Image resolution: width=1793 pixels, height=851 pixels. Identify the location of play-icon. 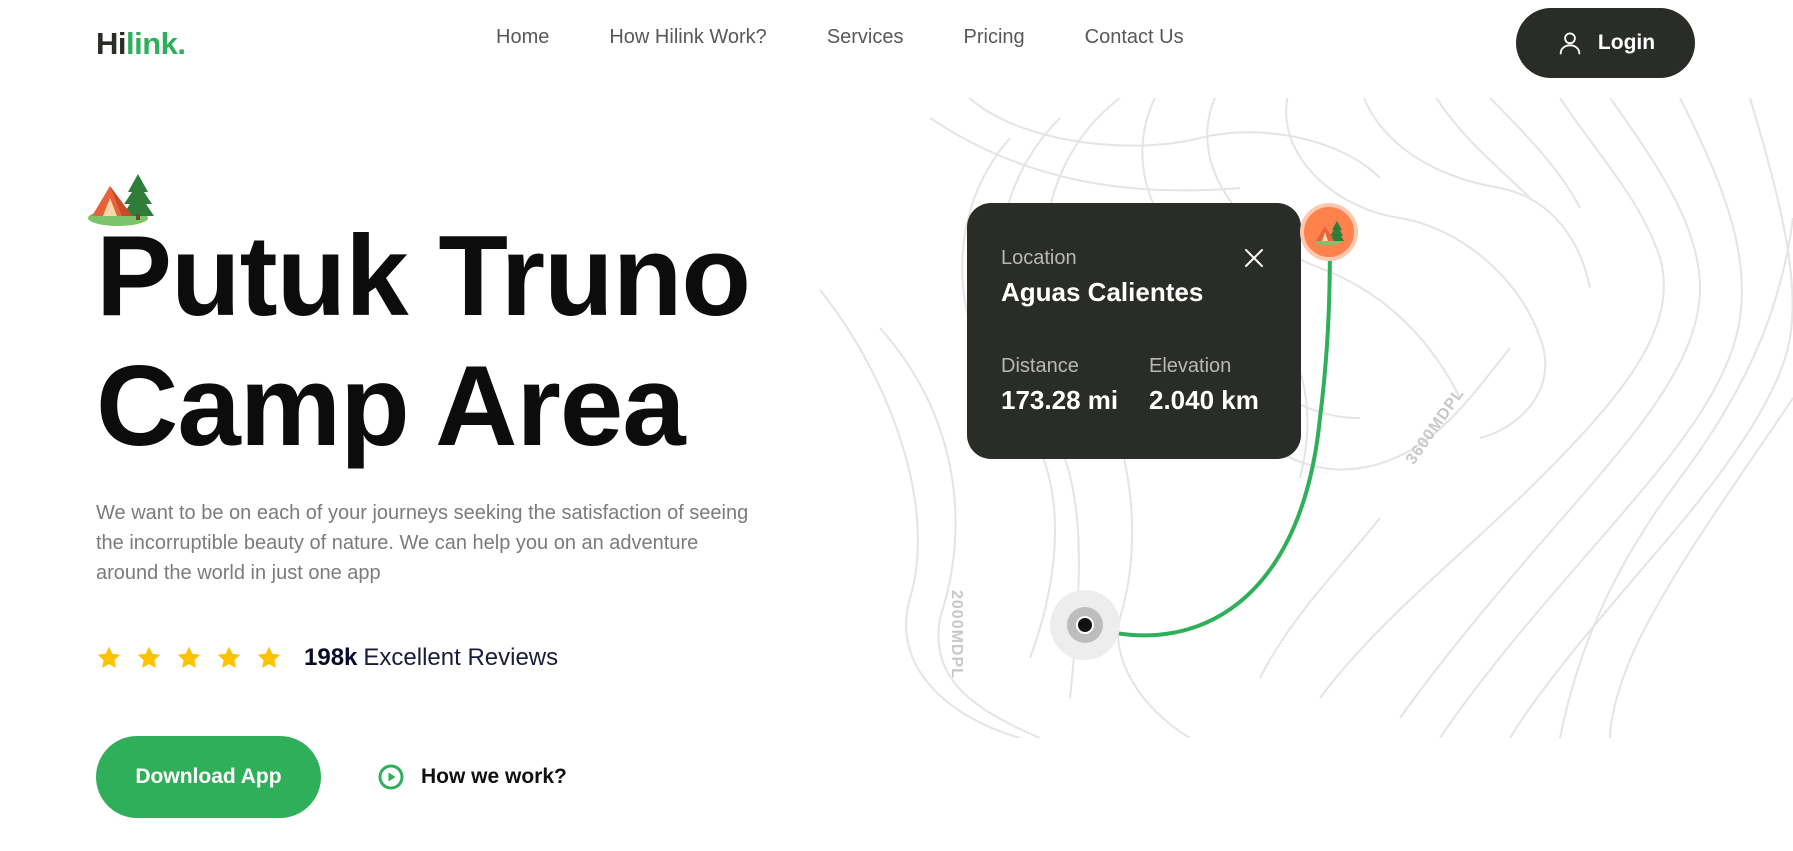
(391, 777).